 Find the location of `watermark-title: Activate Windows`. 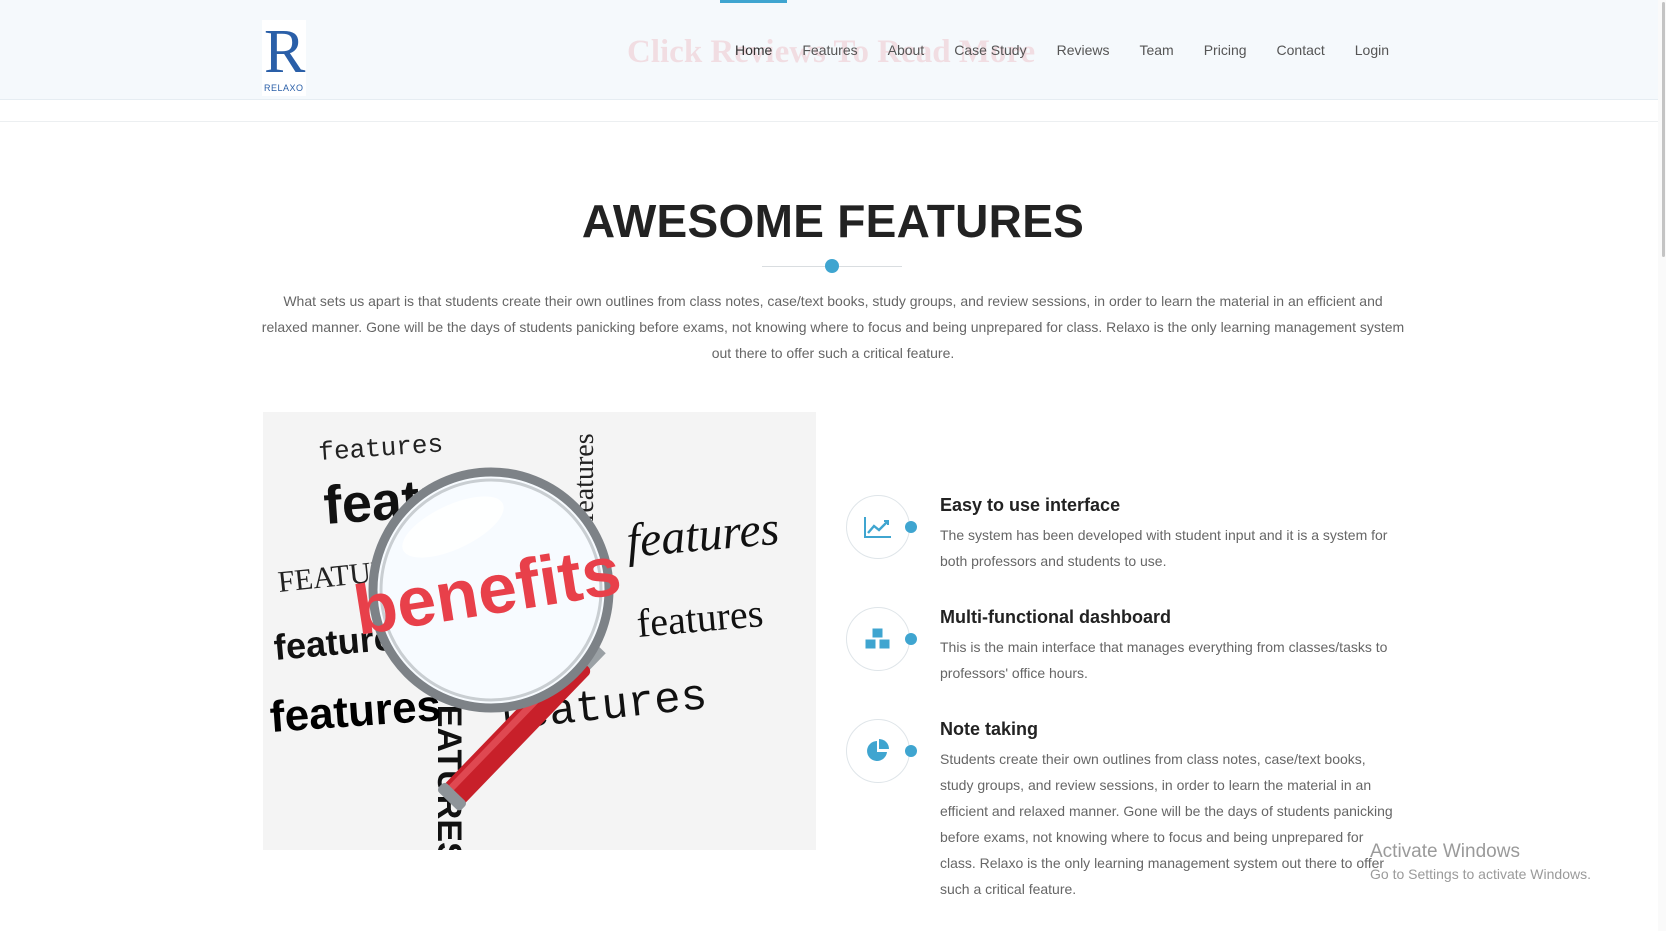

watermark-title: Activate Windows is located at coordinates (1445, 851).